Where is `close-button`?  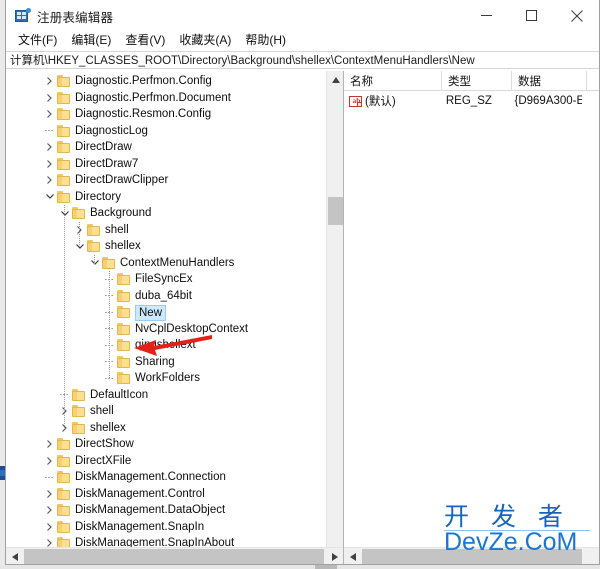
close-button is located at coordinates (576, 15).